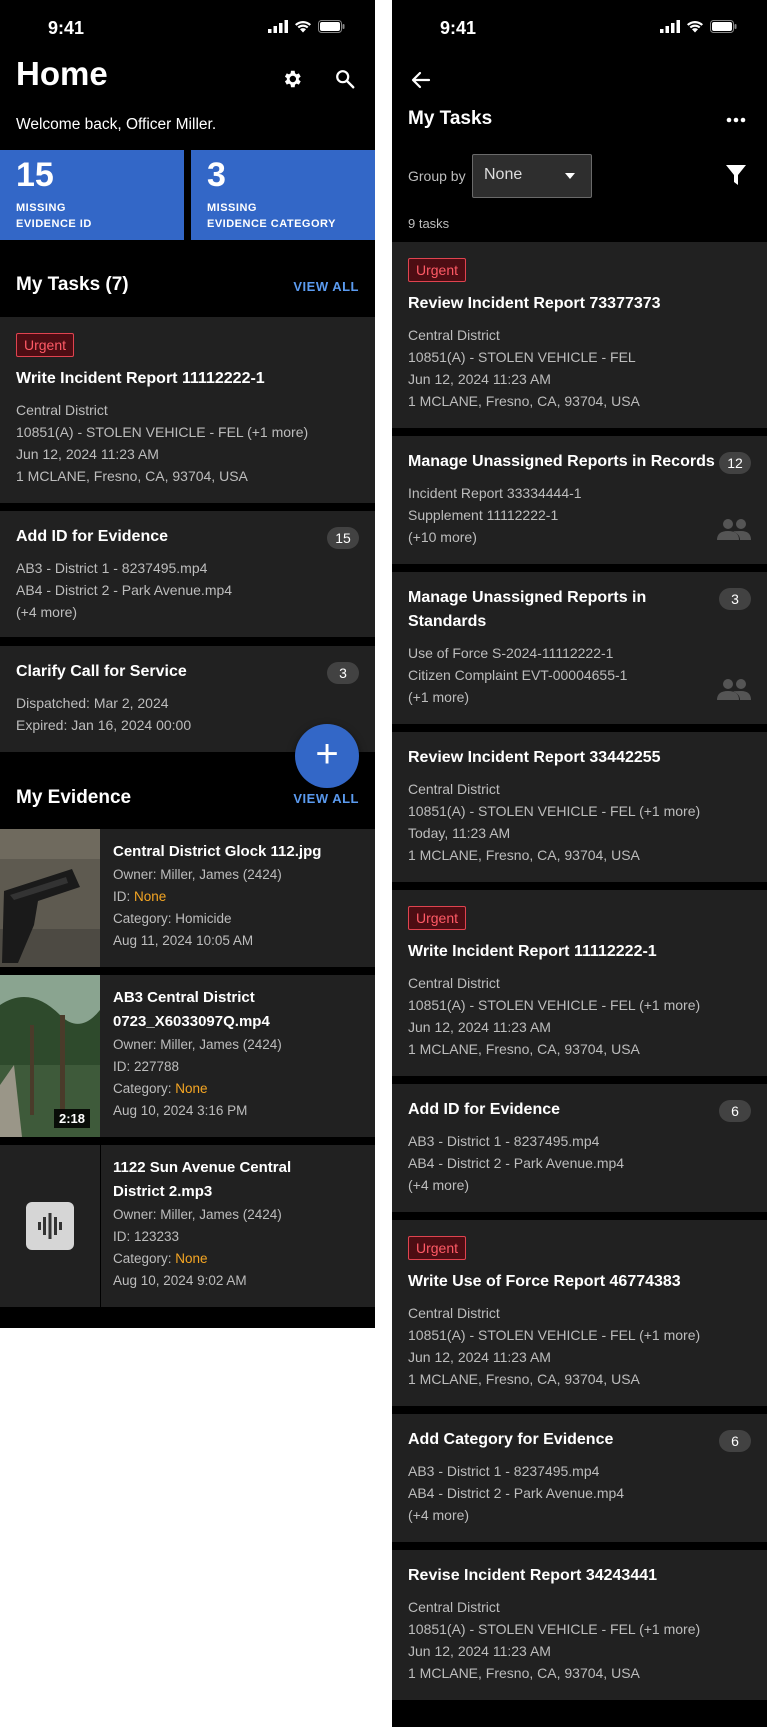 Image resolution: width=767 pixels, height=1727 pixels. What do you see at coordinates (495, 493) in the screenshot?
I see `task-detail: Incident Report 33334444-1` at bounding box center [495, 493].